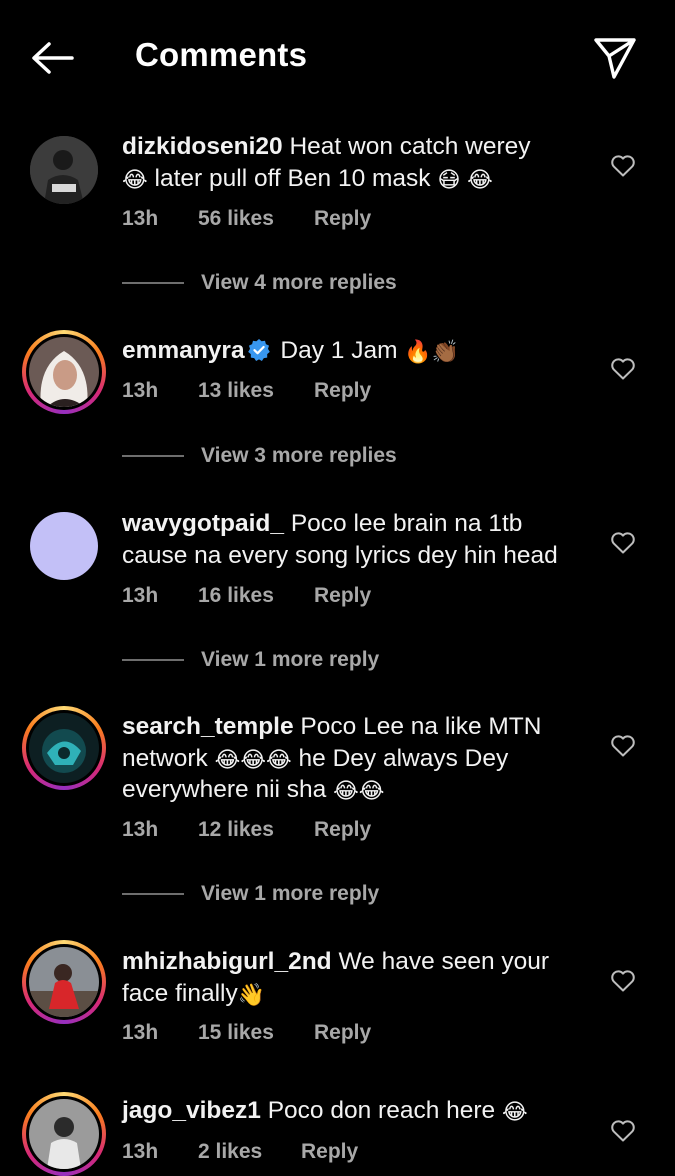 The height and width of the screenshot is (1176, 675). I want to click on comment-meta: 13h 16 likes Reply, so click(246, 596).